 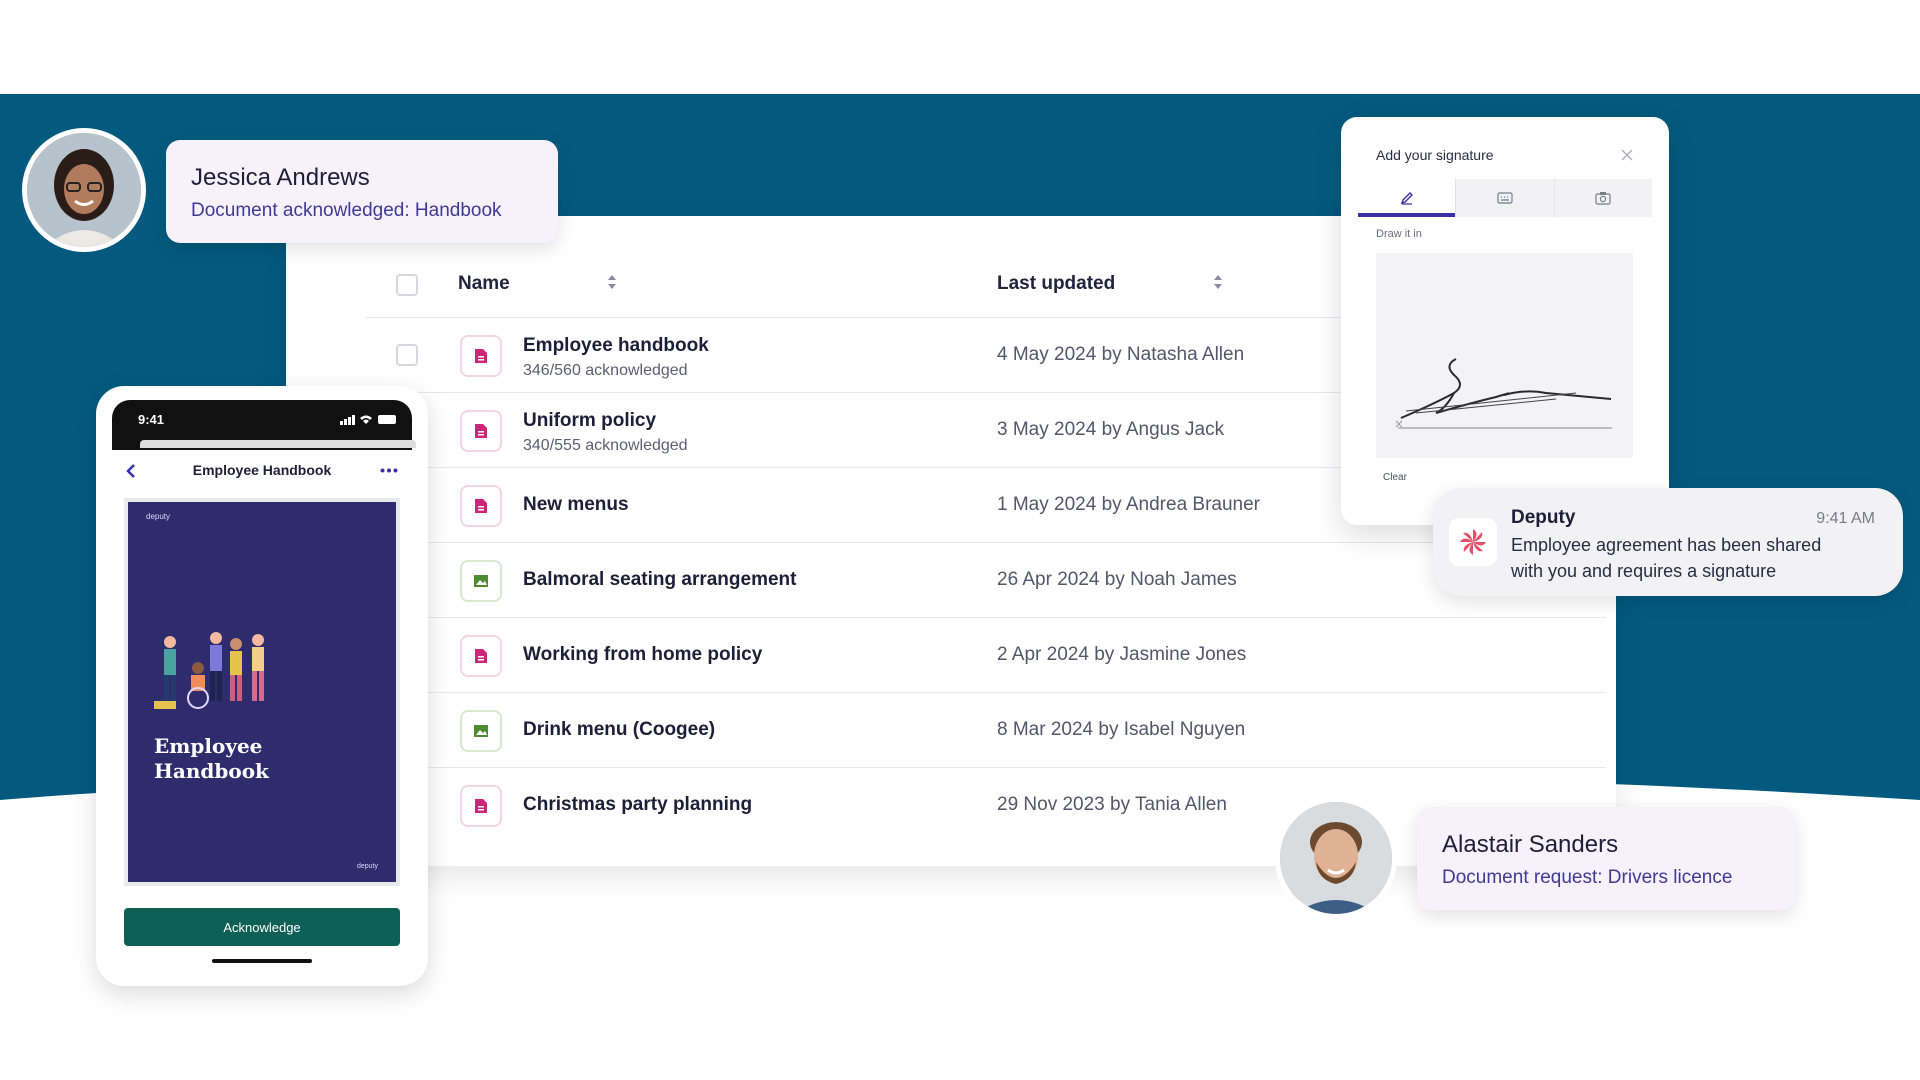 I want to click on acknowledgement-count: 340/555 acknowledged, so click(x=605, y=445).